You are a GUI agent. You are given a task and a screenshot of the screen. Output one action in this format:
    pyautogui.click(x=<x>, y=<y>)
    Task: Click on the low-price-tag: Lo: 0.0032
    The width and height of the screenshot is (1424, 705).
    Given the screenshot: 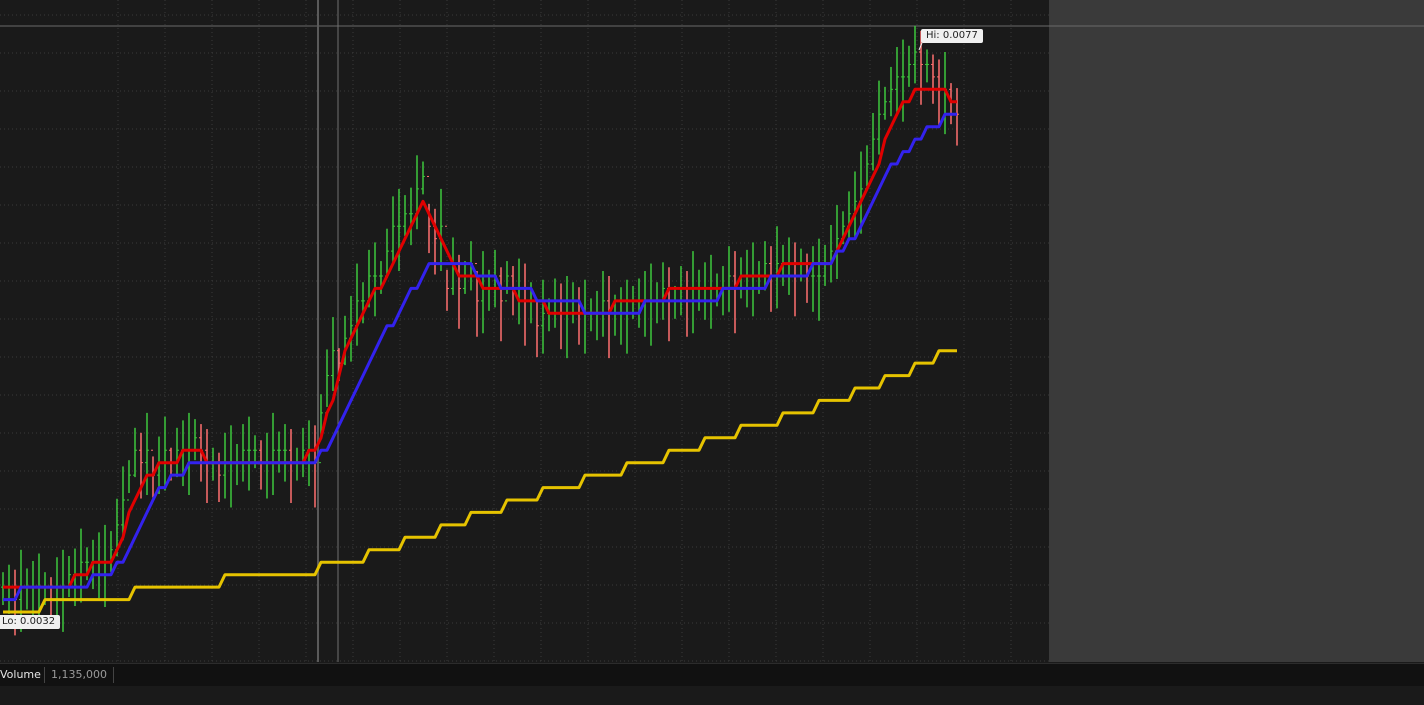 What is the action you would take?
    pyautogui.click(x=30, y=622)
    